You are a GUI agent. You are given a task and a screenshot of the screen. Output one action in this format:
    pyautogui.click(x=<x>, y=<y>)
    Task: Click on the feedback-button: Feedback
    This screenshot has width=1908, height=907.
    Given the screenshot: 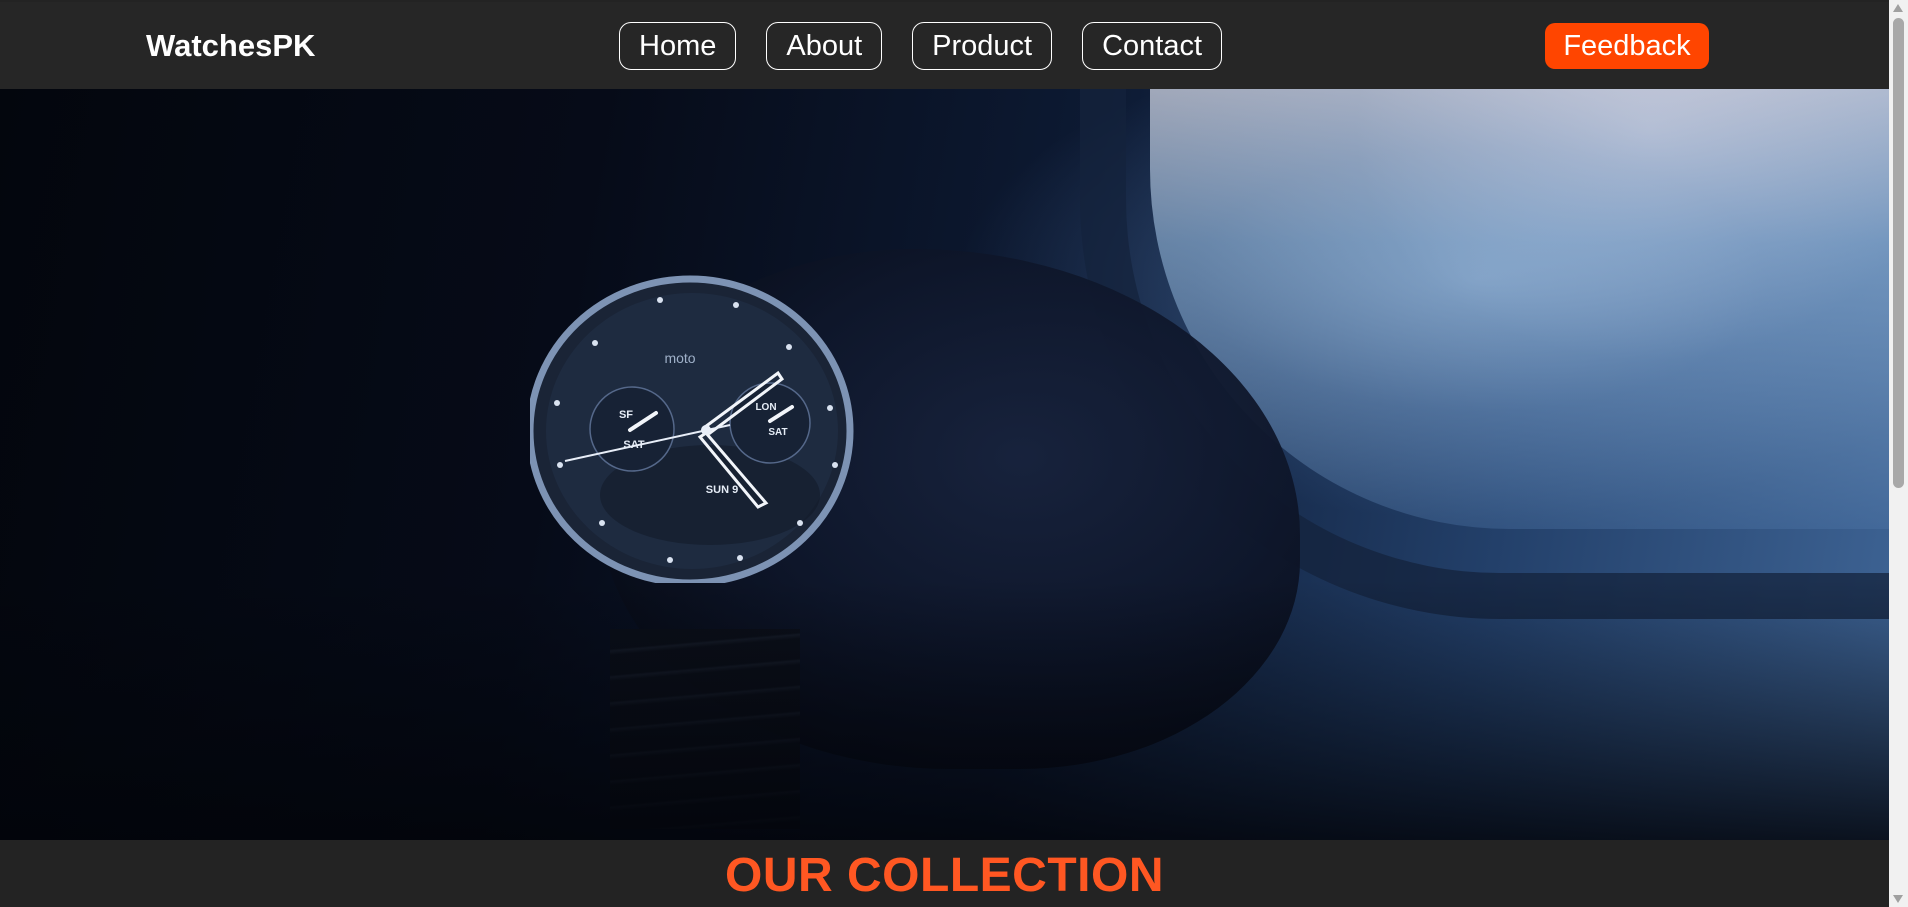 What is the action you would take?
    pyautogui.click(x=1627, y=46)
    